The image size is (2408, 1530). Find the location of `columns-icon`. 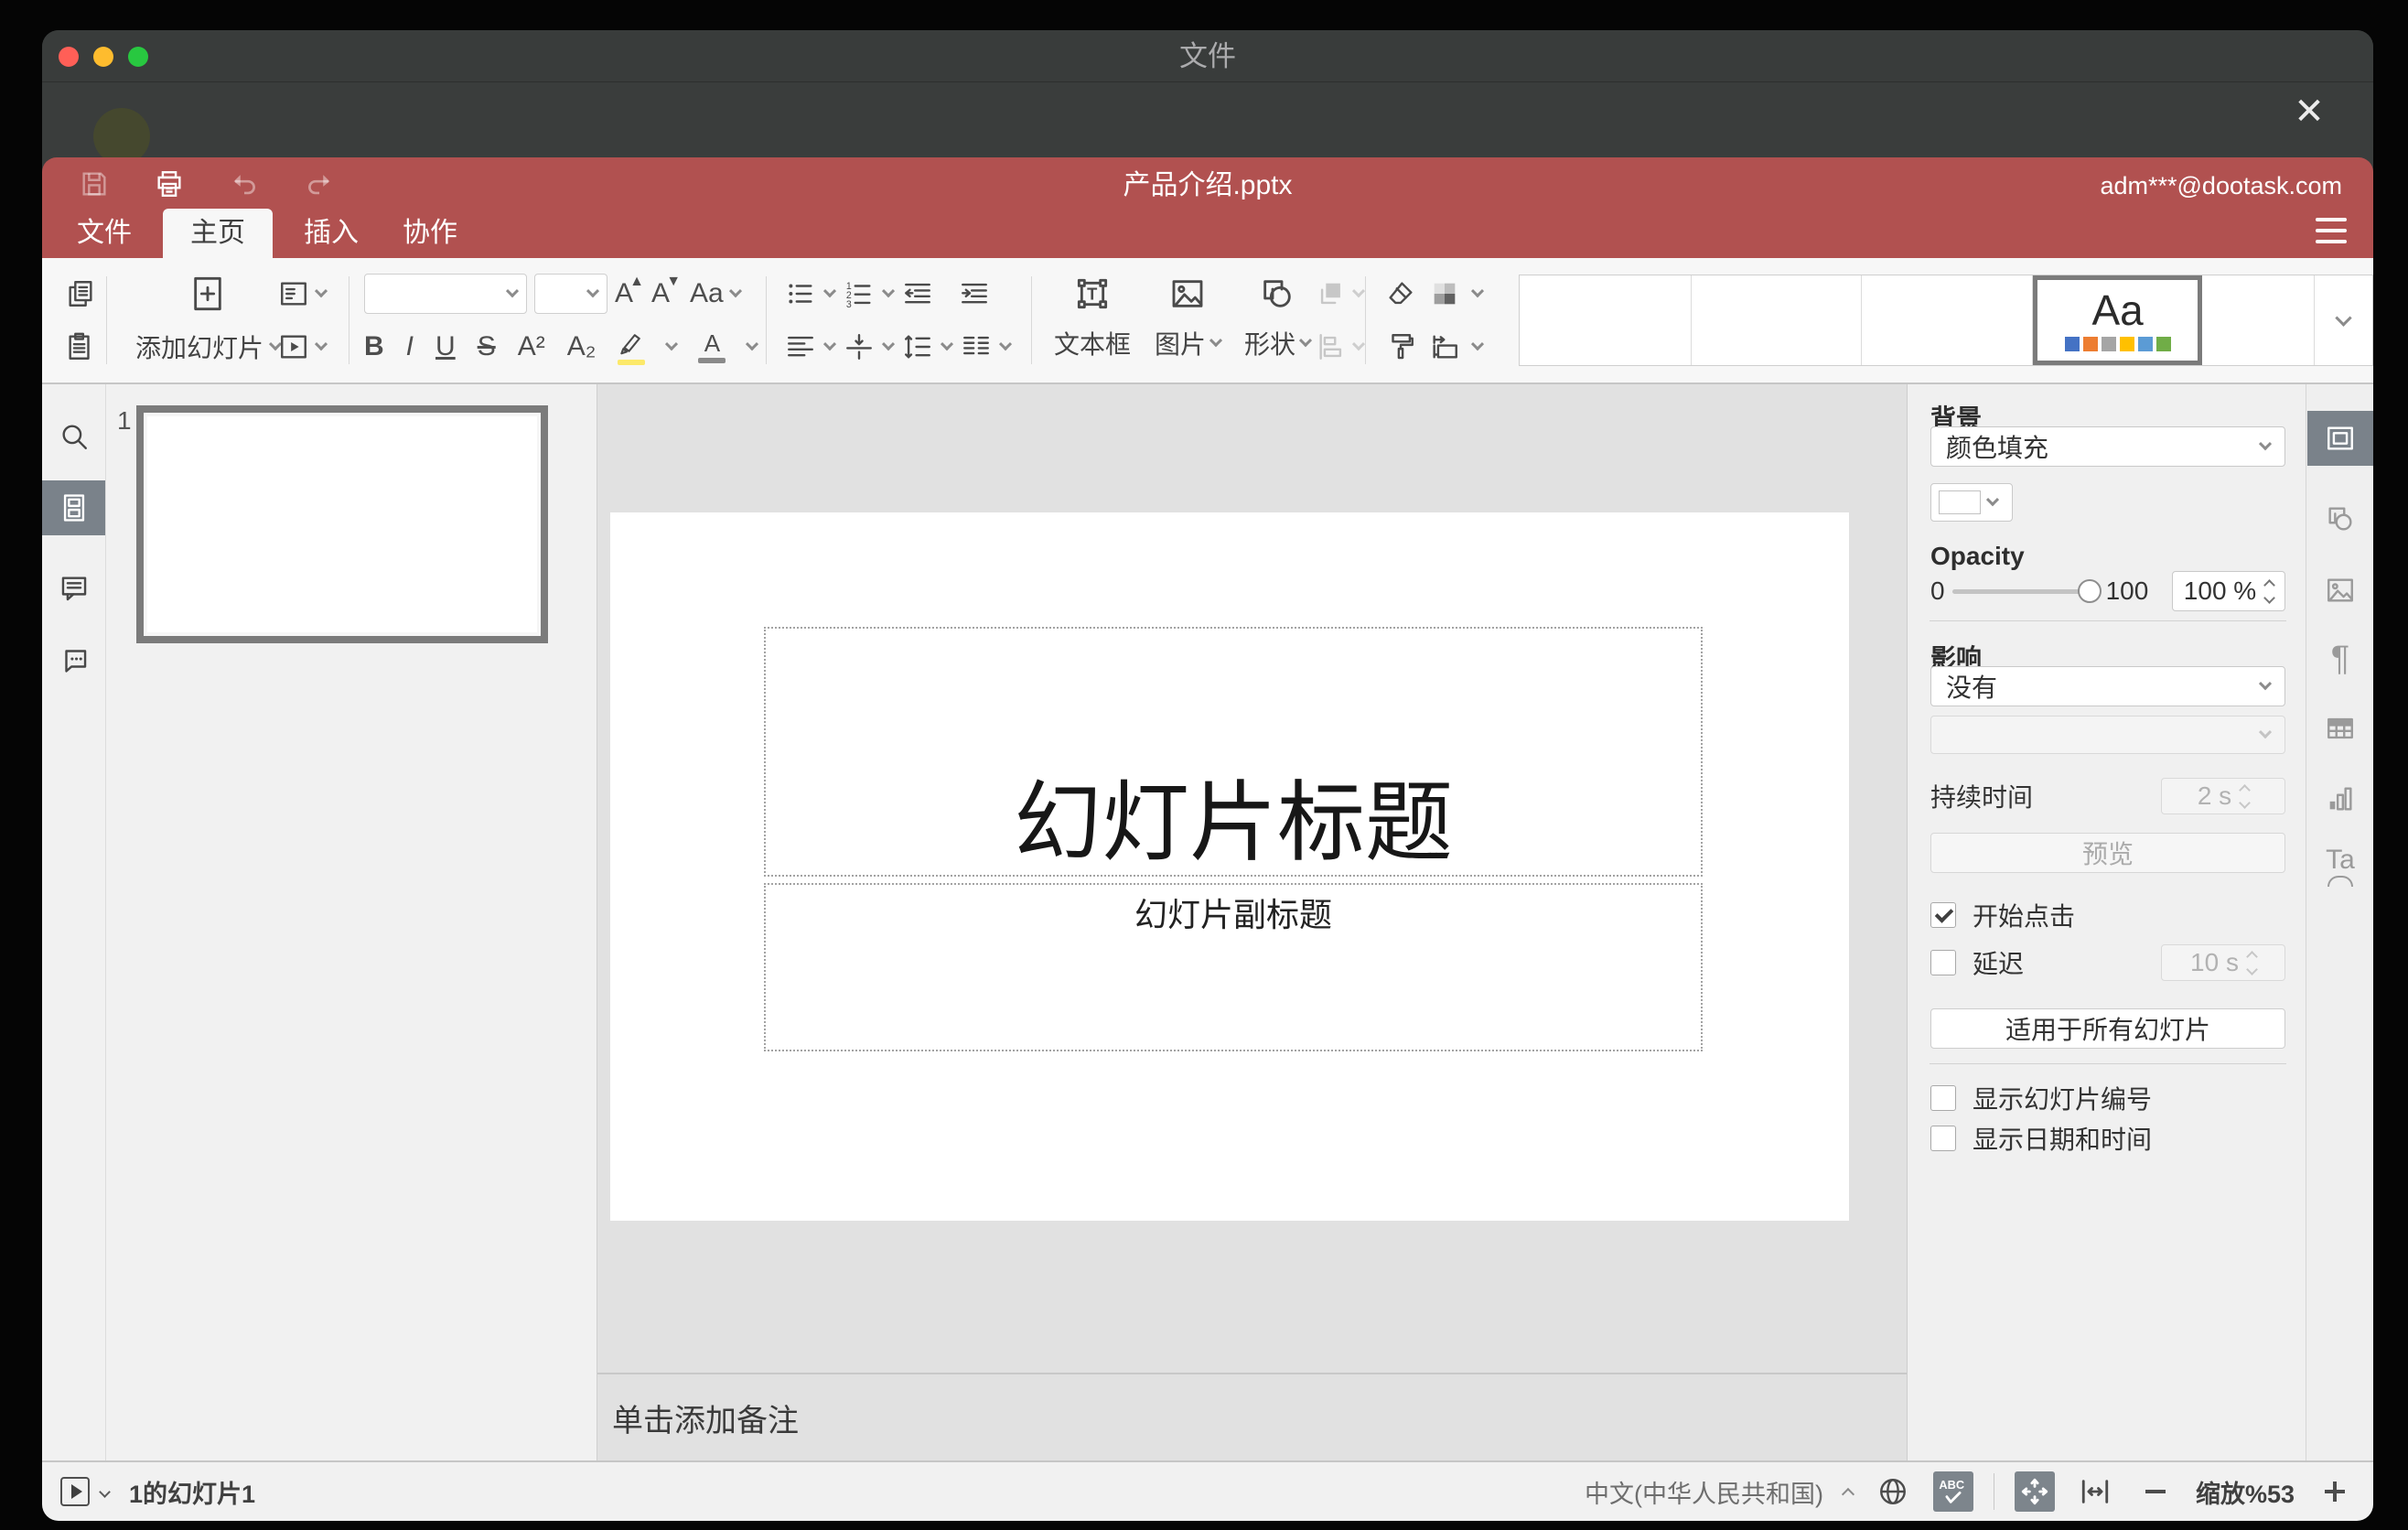

columns-icon is located at coordinates (976, 346).